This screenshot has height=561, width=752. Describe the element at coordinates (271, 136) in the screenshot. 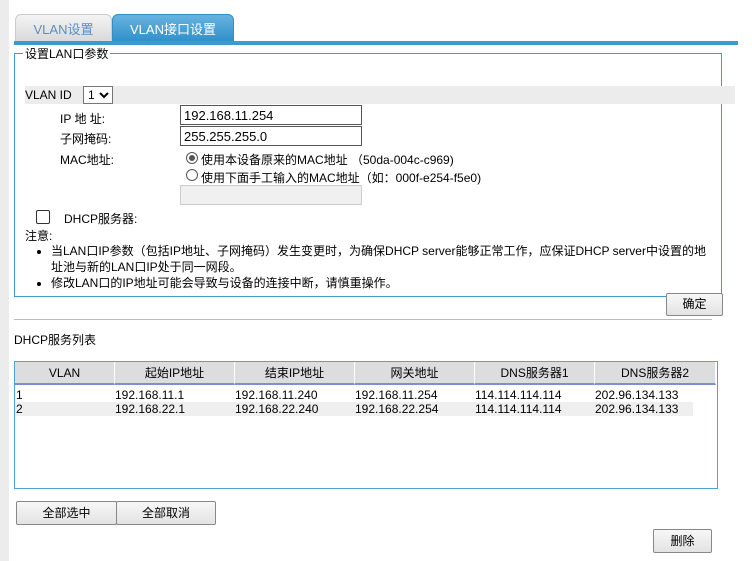

I see `mask-input` at that location.